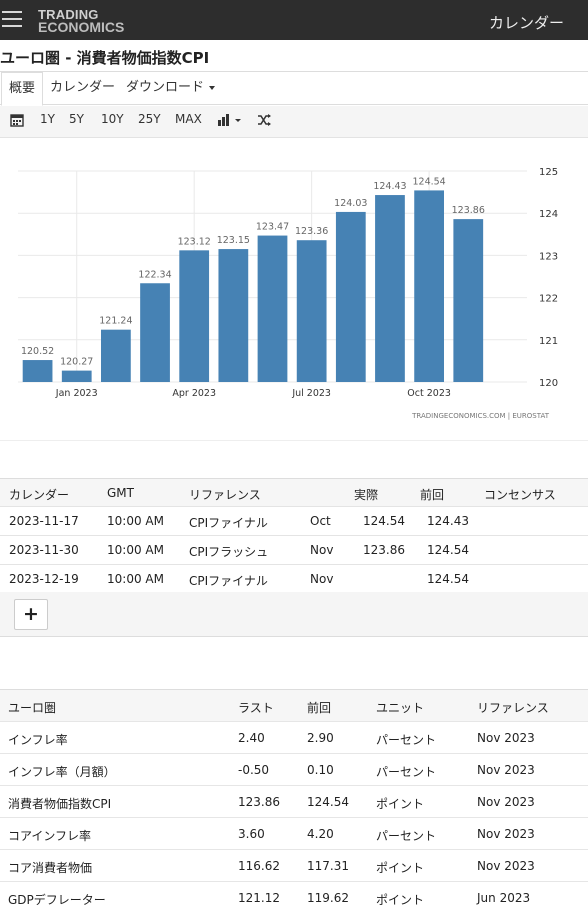 The width and height of the screenshot is (588, 912). Describe the element at coordinates (149, 119) in the screenshot. I see `range-25y-button: 25Y` at that location.